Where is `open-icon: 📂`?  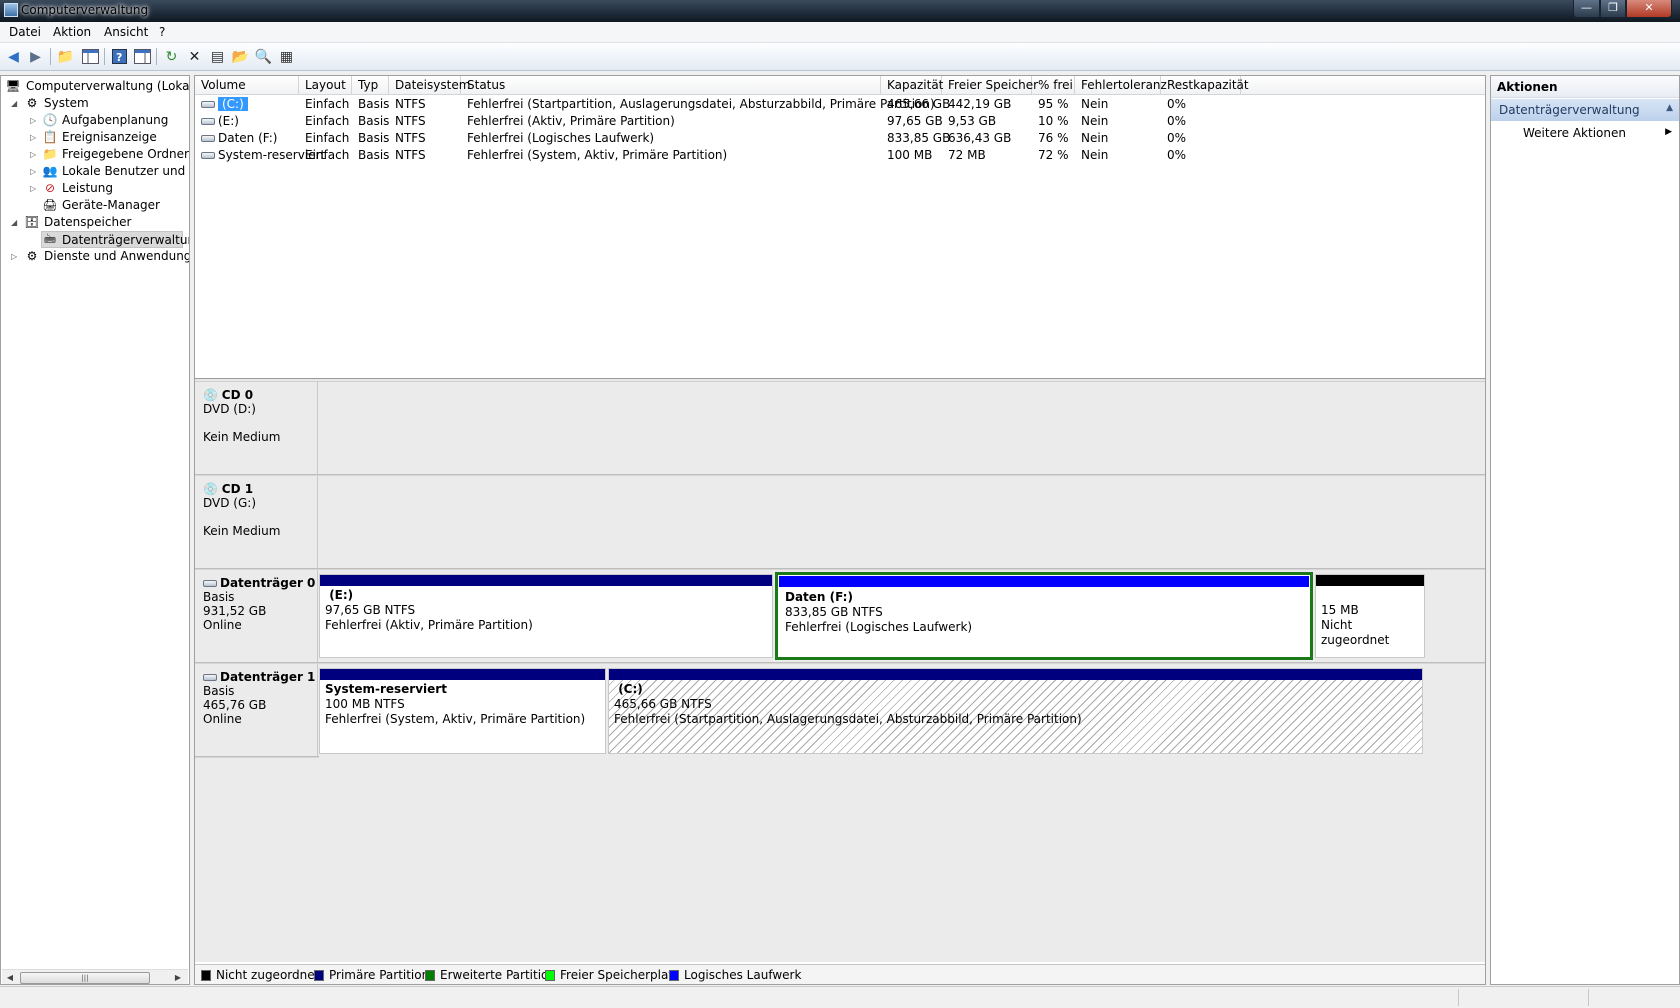 open-icon: 📂 is located at coordinates (240, 56).